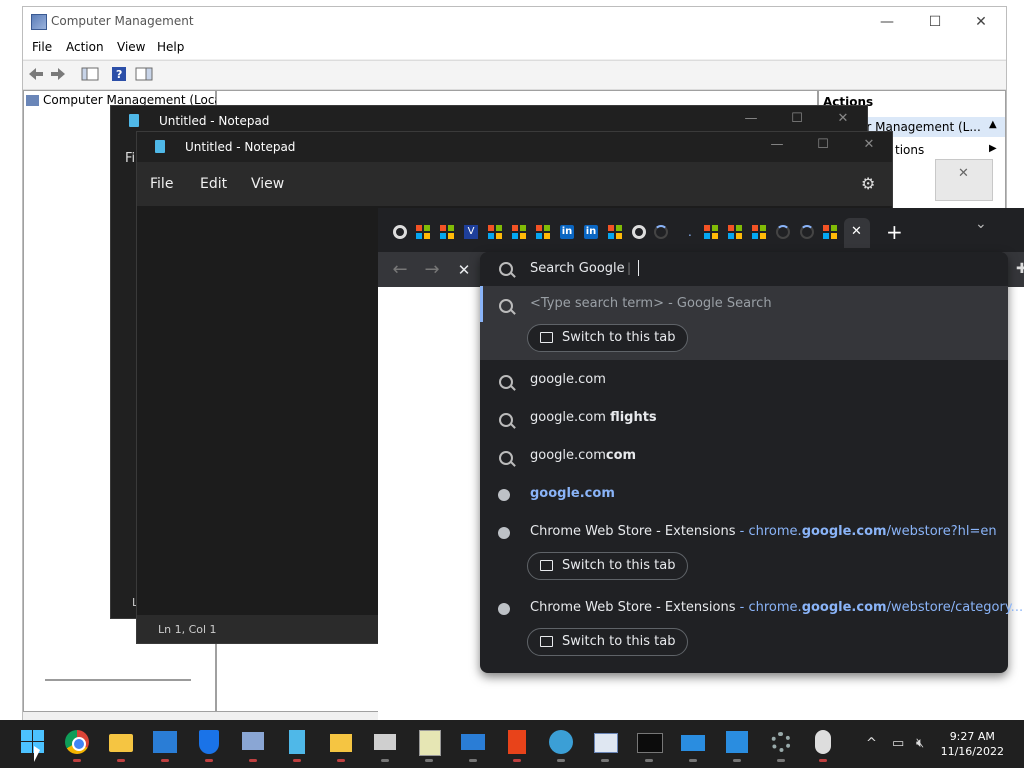  Describe the element at coordinates (605, 745) in the screenshot. I see `control-panel-icon` at that location.